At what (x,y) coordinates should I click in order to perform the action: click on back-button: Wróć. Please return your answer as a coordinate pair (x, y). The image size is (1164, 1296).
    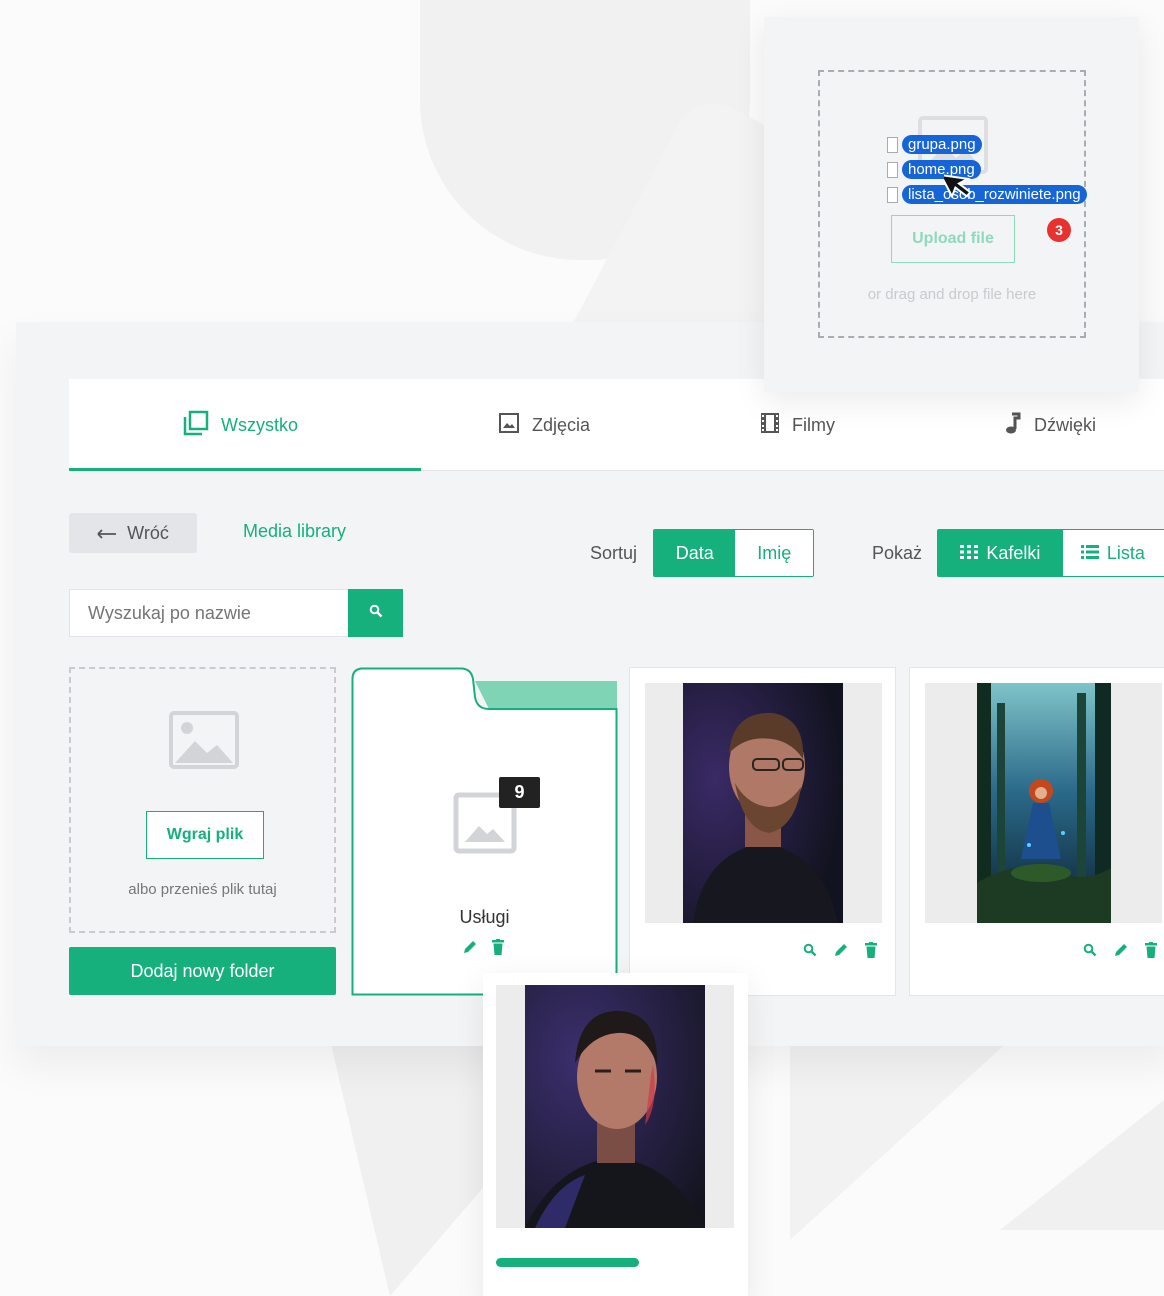
    Looking at the image, I should click on (133, 533).